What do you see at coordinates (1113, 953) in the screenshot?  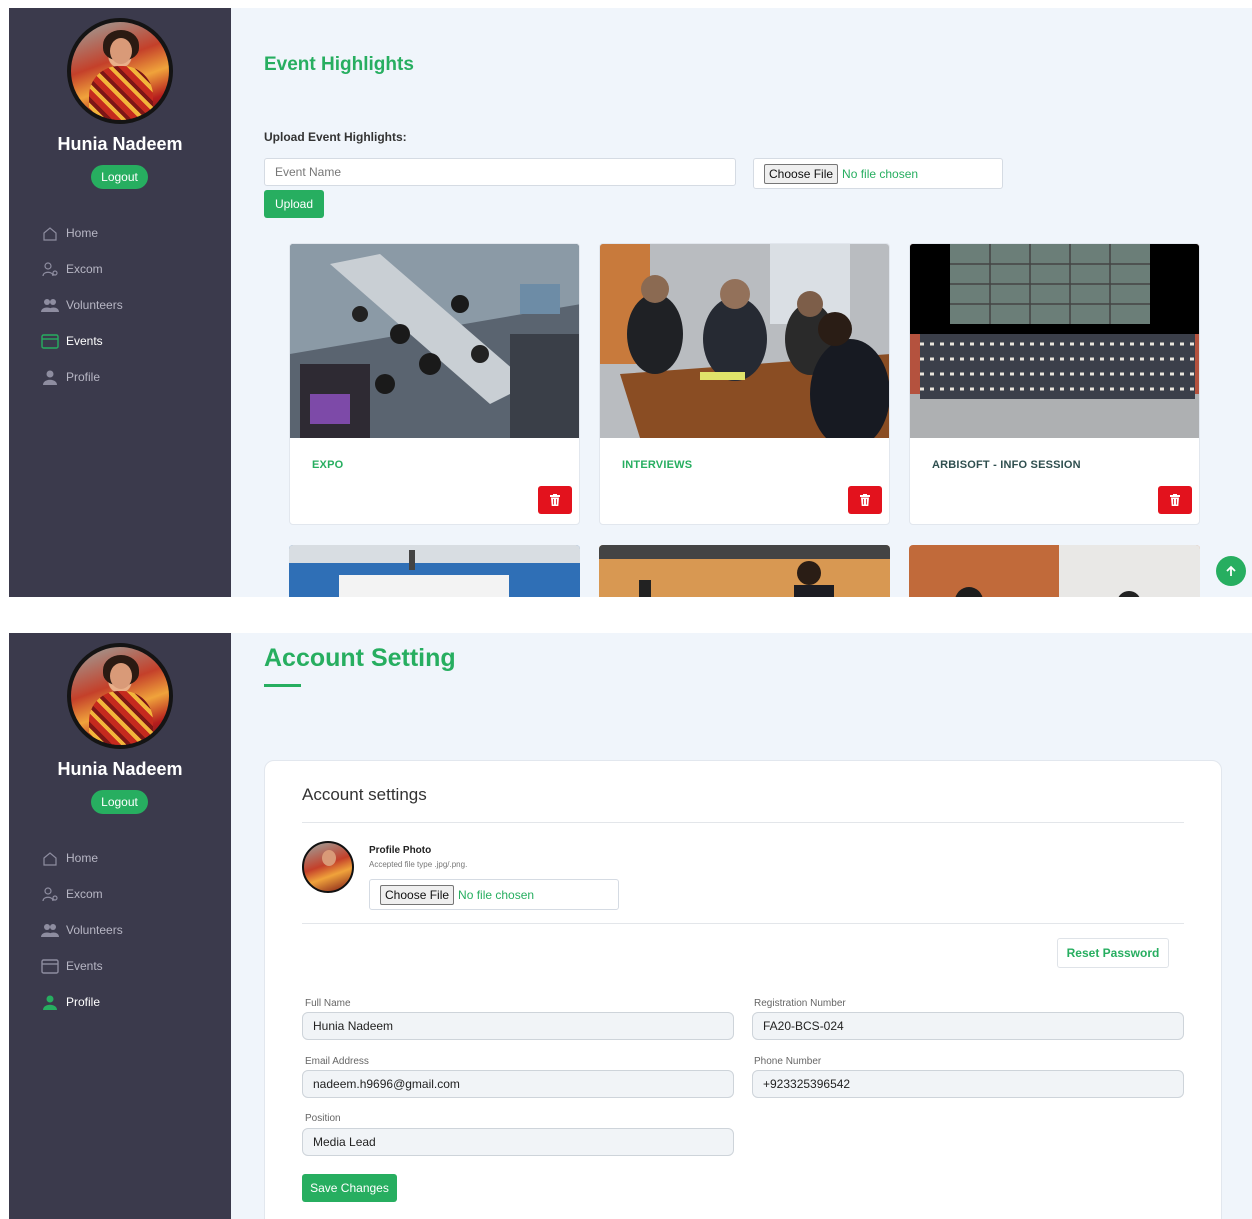 I see `reset-password-button: Reset Password` at bounding box center [1113, 953].